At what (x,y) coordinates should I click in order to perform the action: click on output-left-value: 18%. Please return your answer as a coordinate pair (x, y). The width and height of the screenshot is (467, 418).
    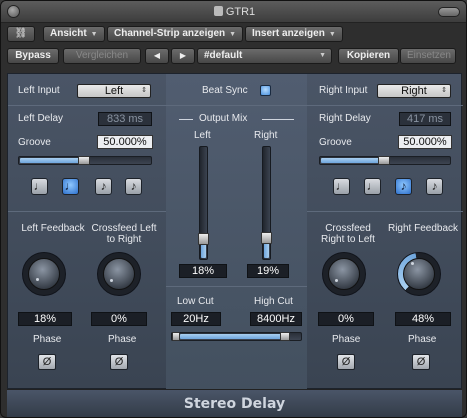
    Looking at the image, I should click on (203, 271).